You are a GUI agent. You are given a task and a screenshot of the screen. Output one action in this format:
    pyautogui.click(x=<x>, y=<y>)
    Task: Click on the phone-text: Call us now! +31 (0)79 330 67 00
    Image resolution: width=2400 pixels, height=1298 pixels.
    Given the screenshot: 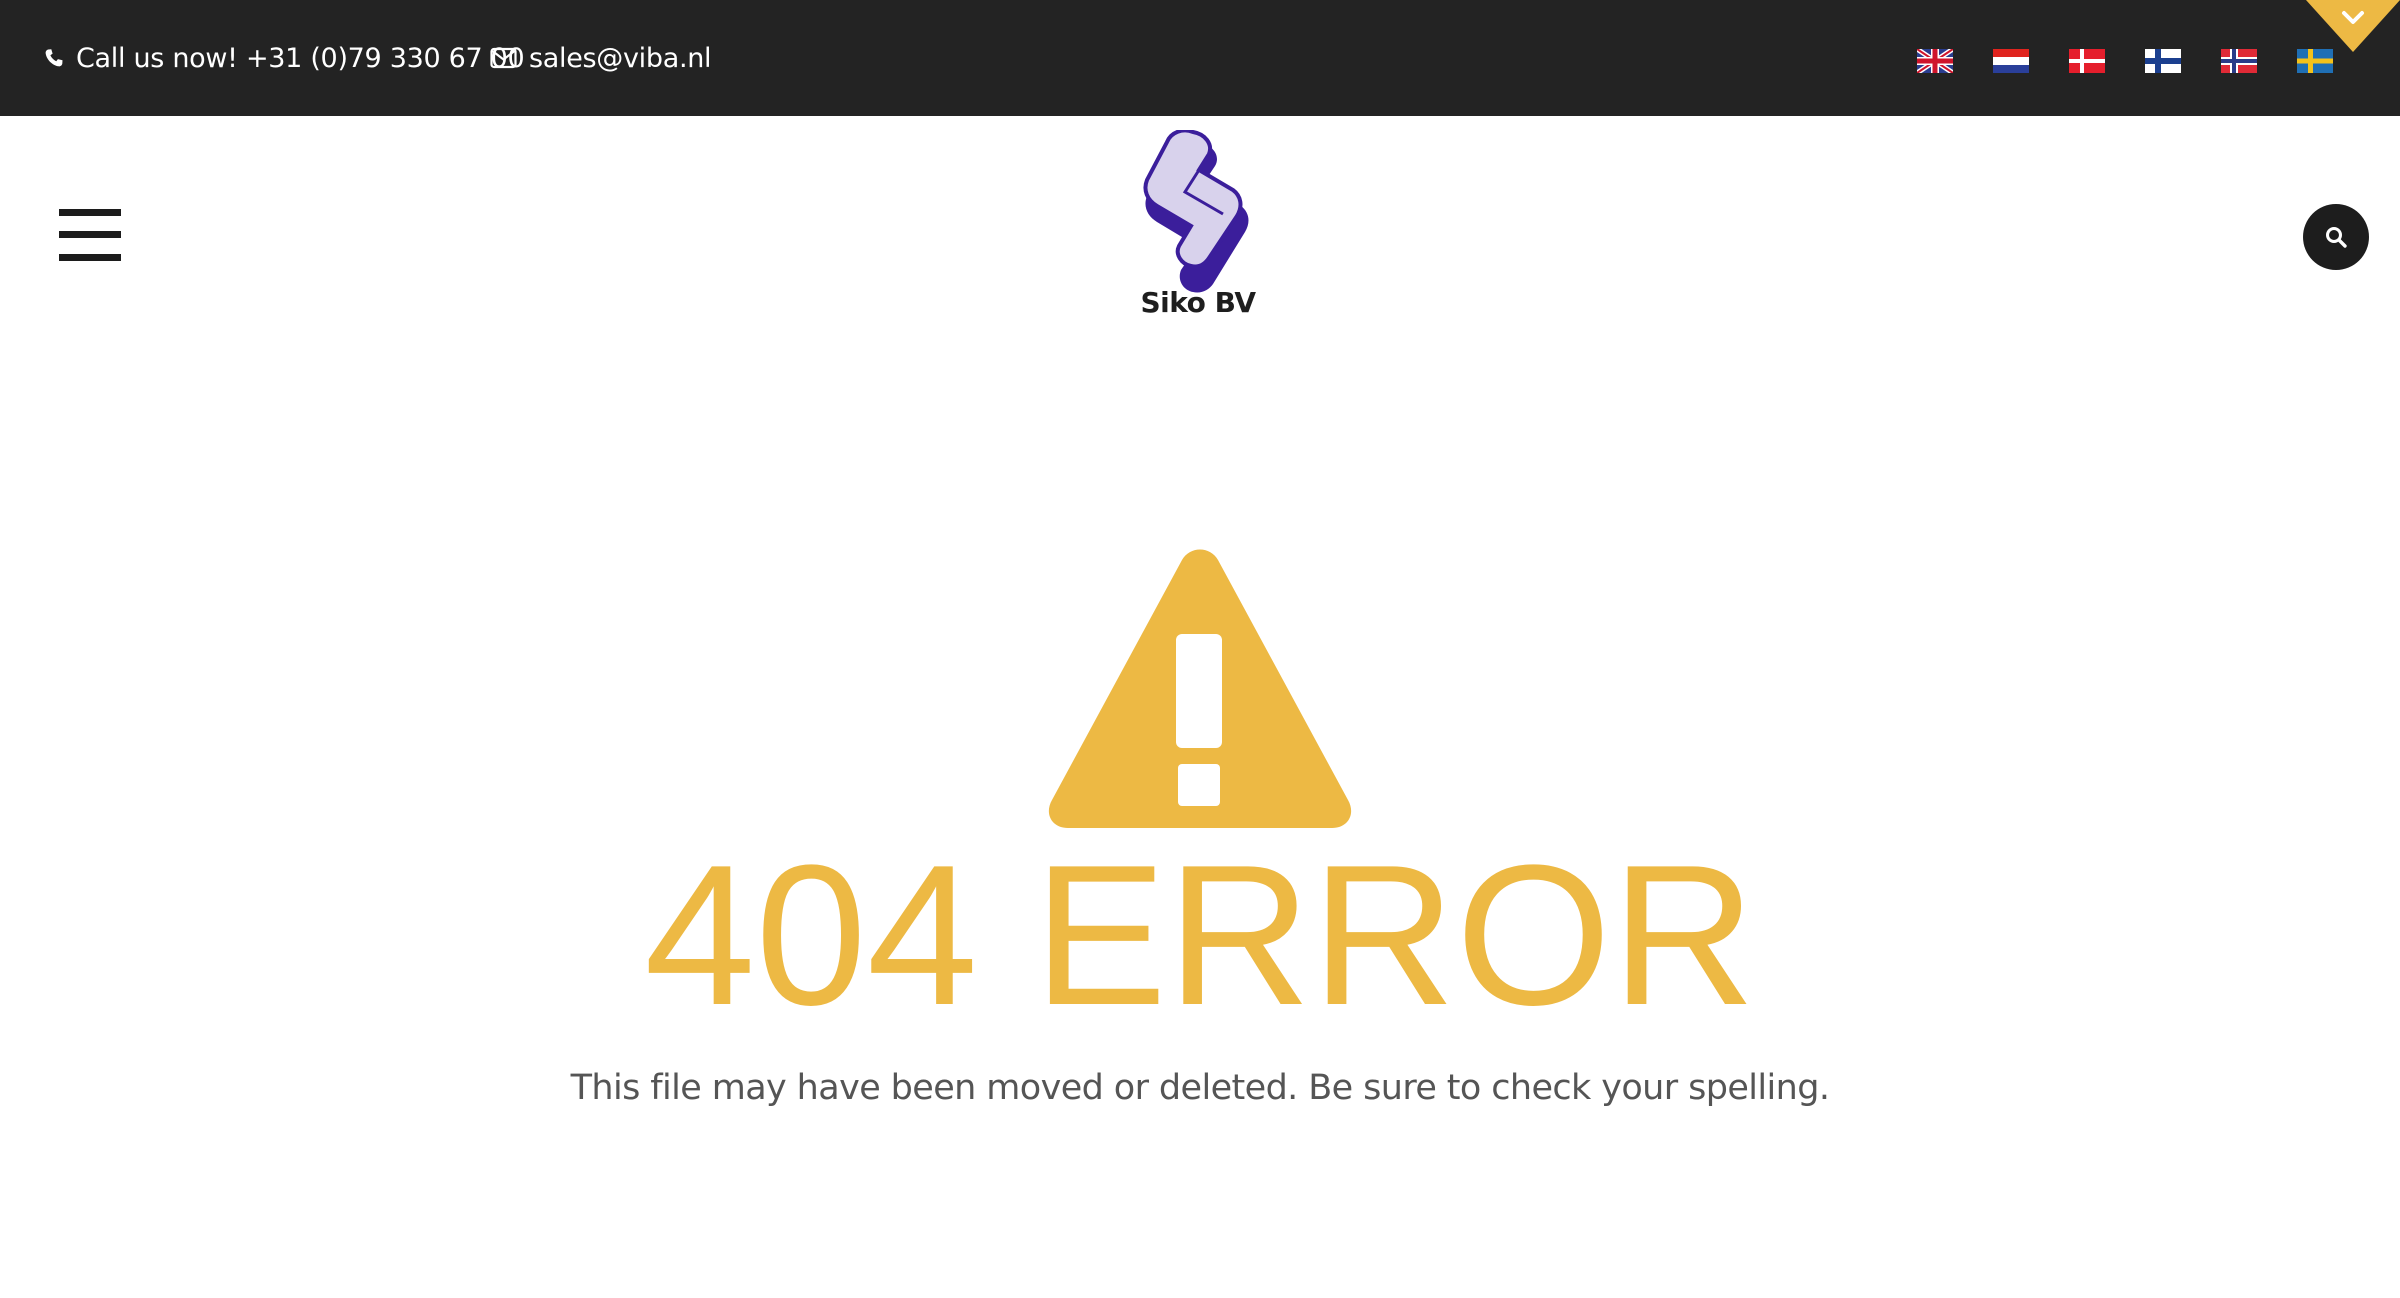 What is the action you would take?
    pyautogui.click(x=300, y=58)
    